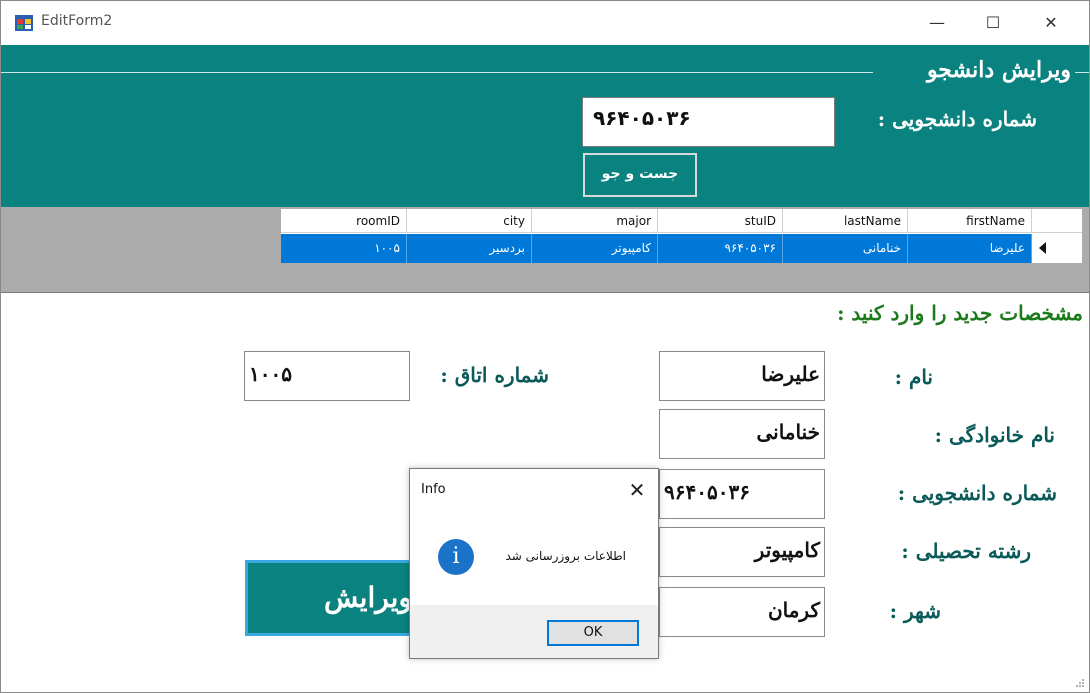 This screenshot has height=693, width=1090. What do you see at coordinates (494, 375) in the screenshot?
I see `room-number-label: شماره اتاق :` at bounding box center [494, 375].